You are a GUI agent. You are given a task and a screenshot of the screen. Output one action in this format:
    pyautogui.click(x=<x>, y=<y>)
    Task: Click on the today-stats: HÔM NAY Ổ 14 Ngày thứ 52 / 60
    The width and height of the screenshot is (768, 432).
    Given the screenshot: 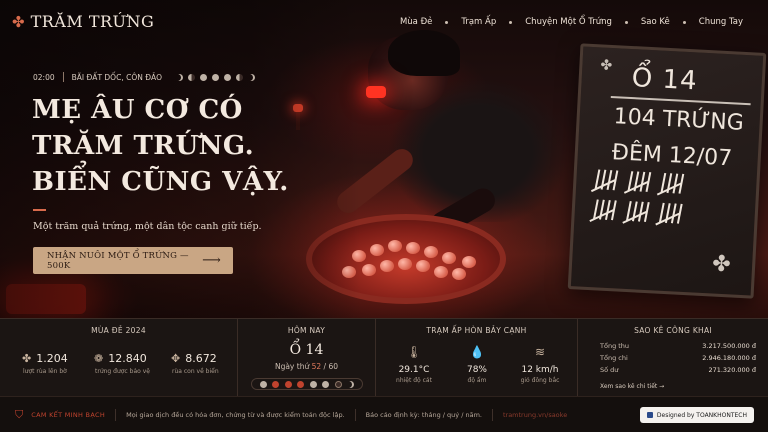 What is the action you would take?
    pyautogui.click(x=307, y=358)
    